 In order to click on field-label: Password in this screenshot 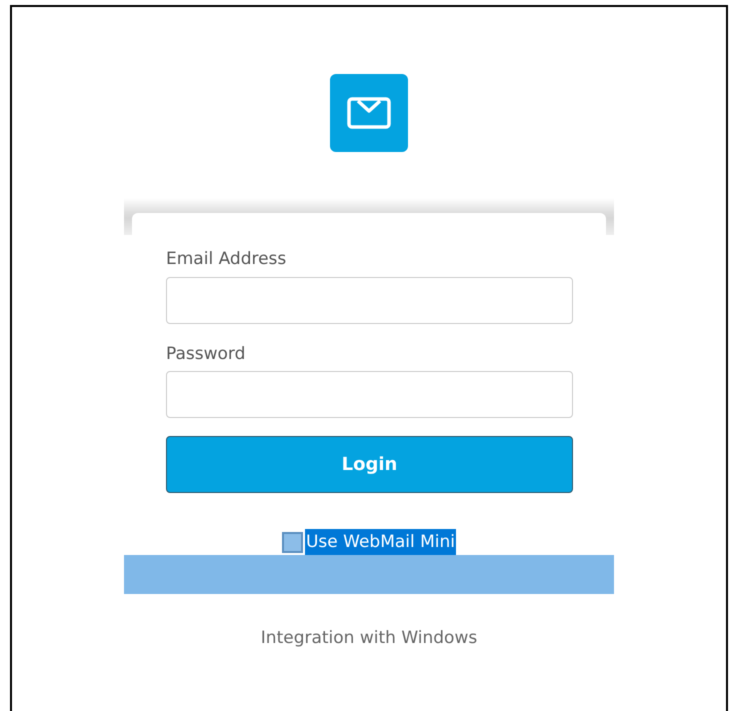, I will do `click(206, 354)`.